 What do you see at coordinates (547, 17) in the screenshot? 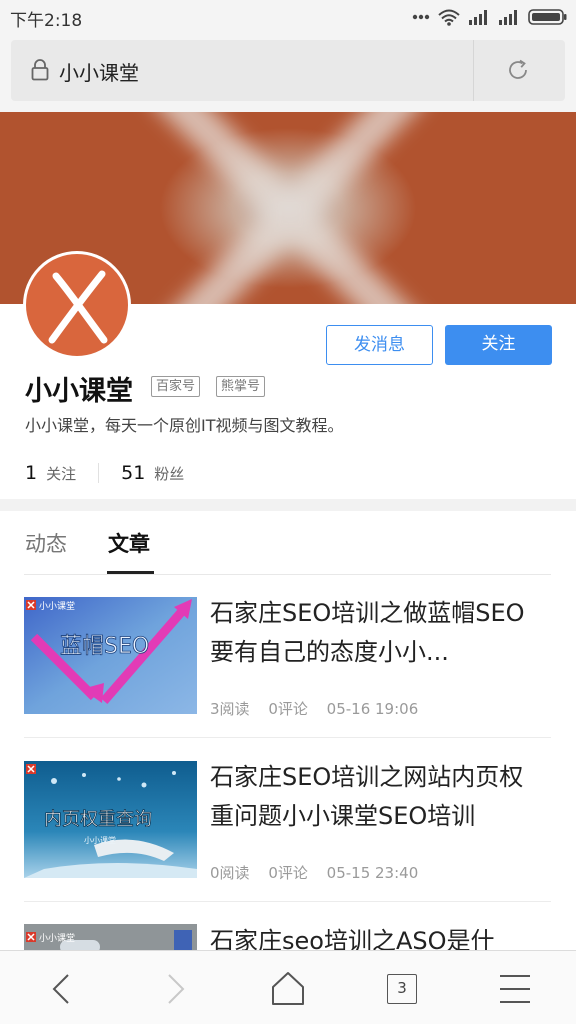
I see `battery-icon` at bounding box center [547, 17].